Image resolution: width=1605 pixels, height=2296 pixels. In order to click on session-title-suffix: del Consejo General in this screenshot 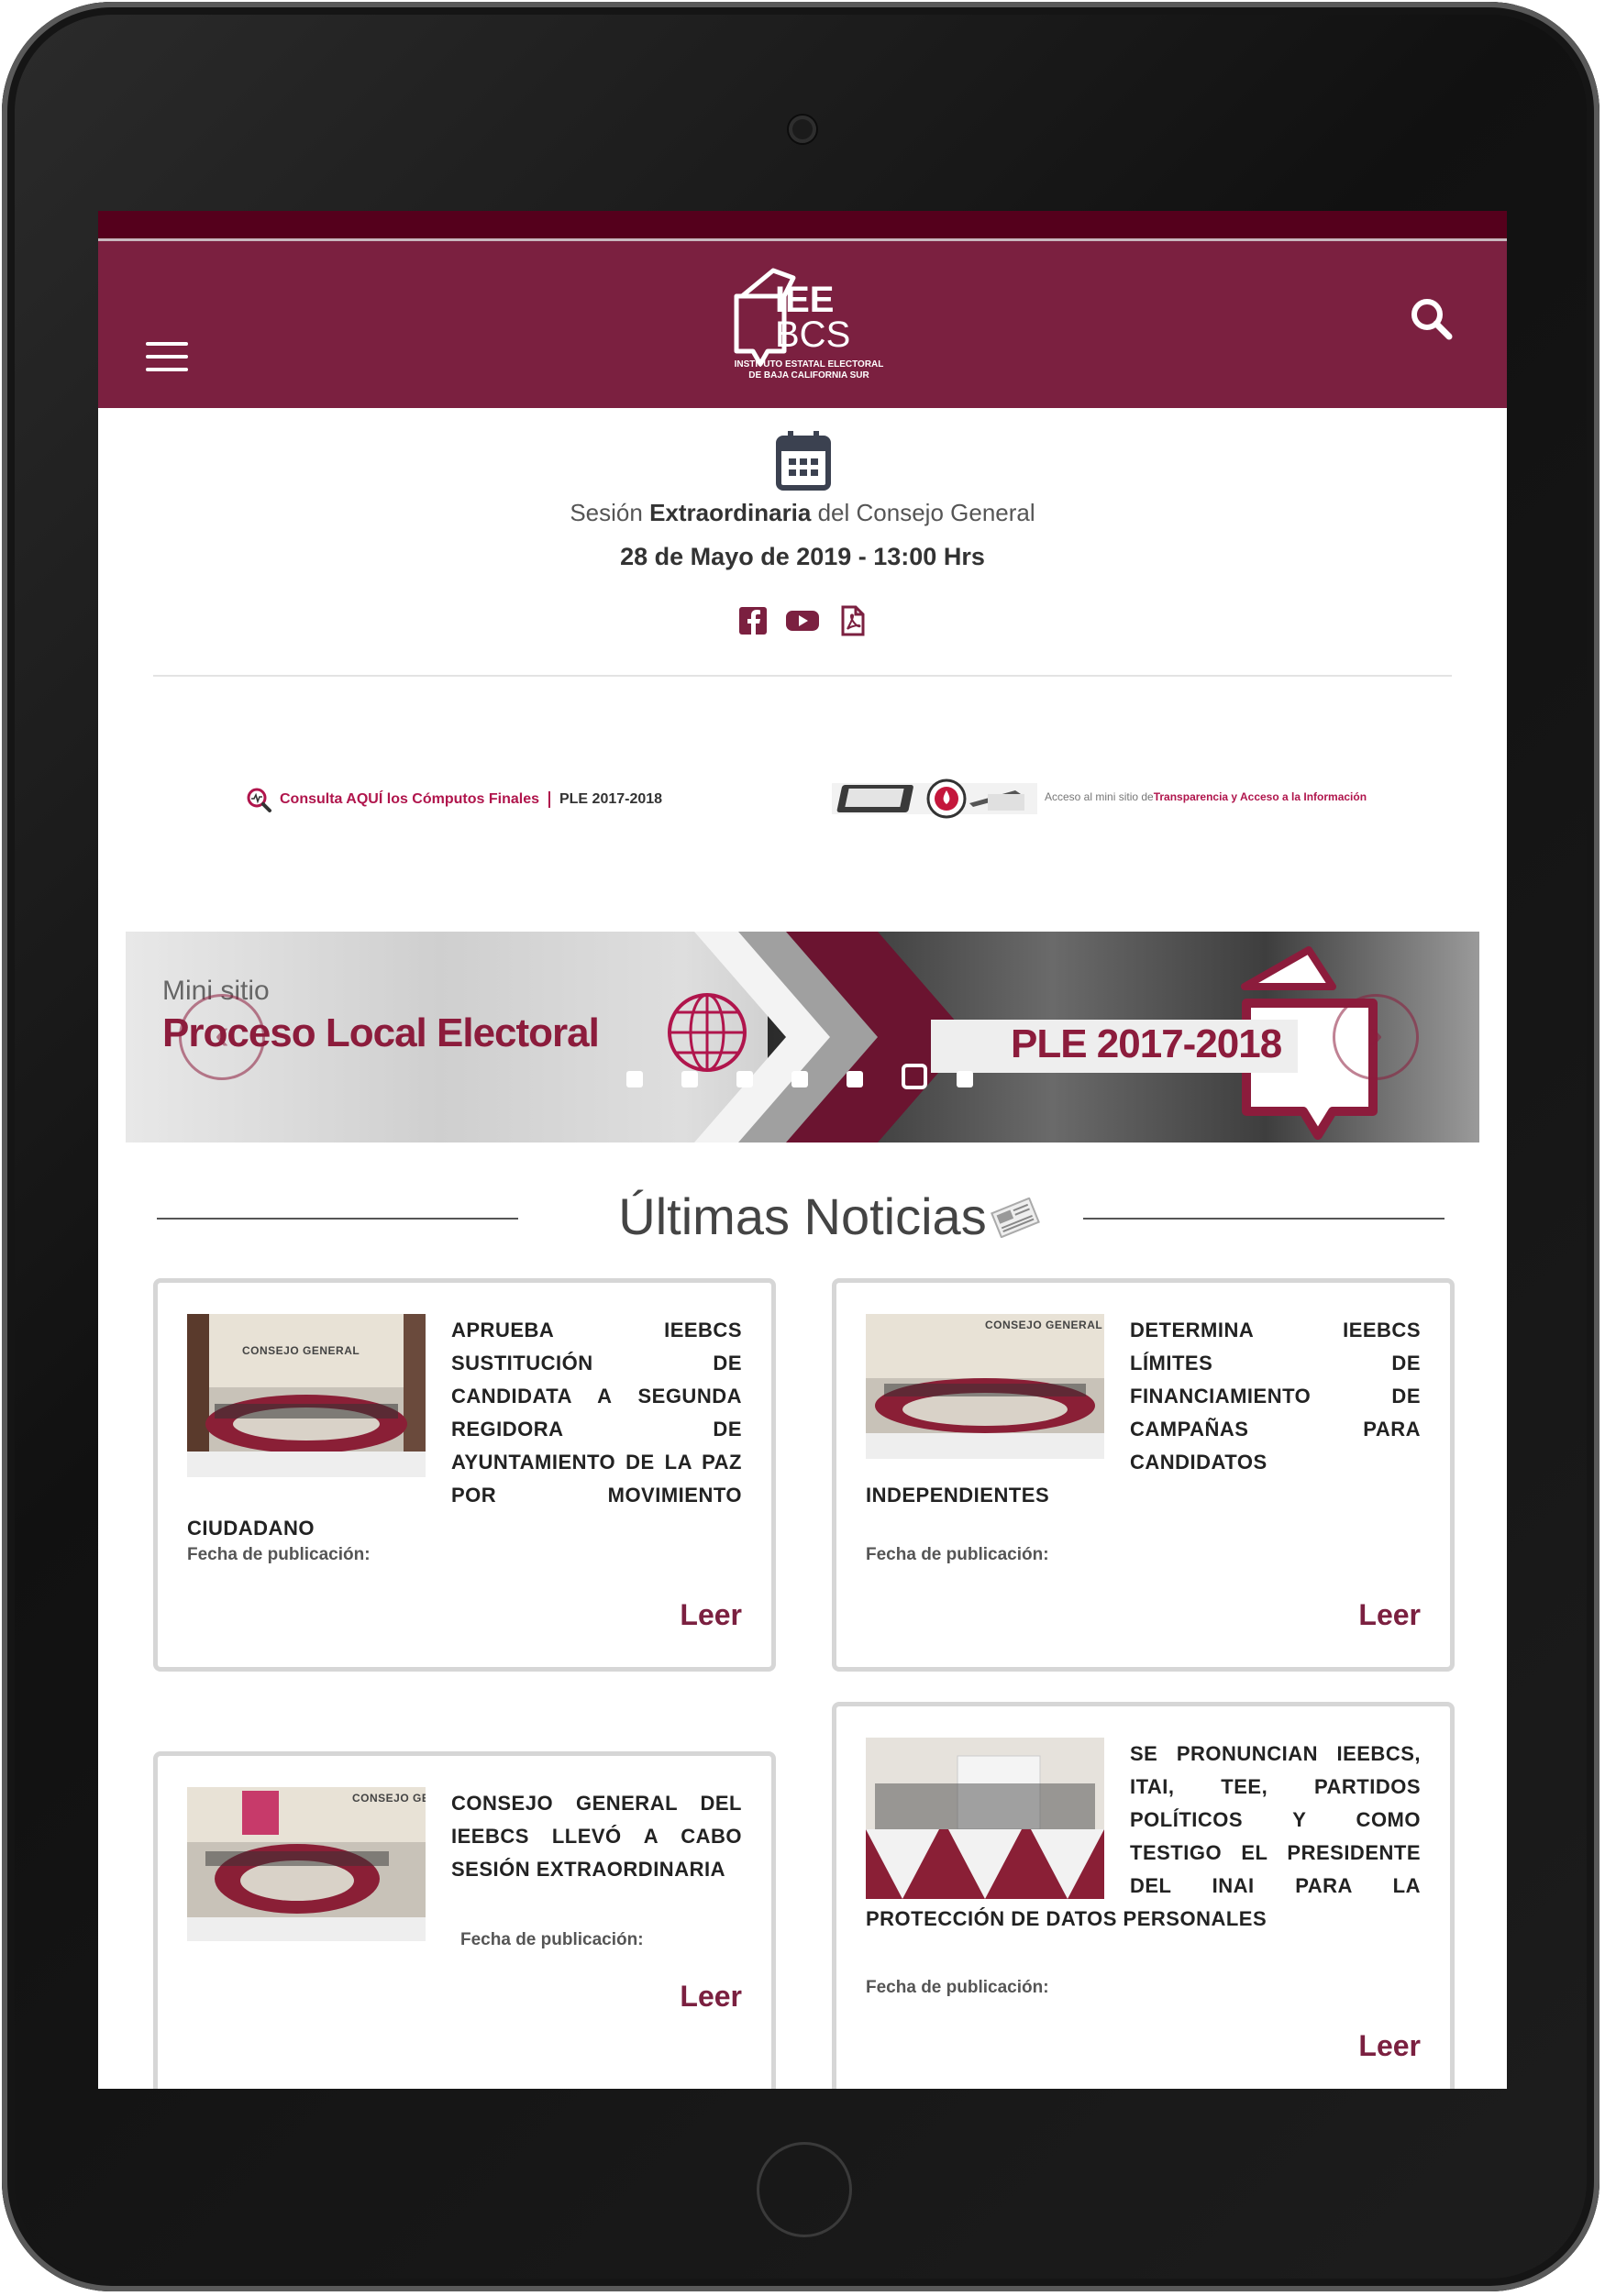, I will do `click(923, 512)`.